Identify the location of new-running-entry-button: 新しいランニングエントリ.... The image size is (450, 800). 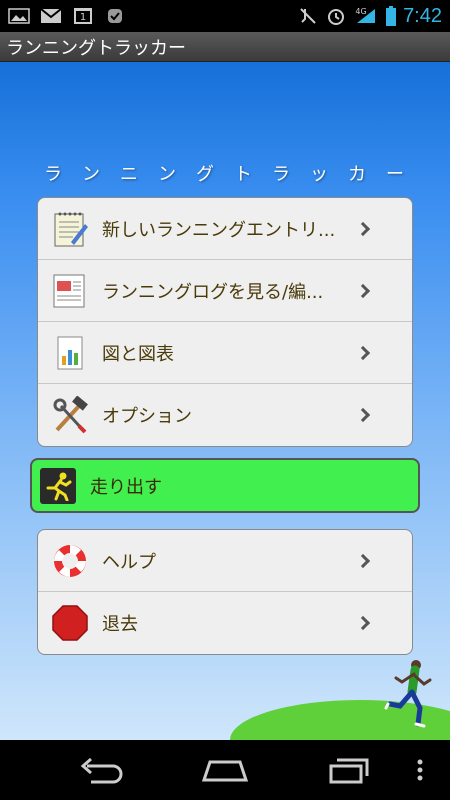
(225, 229).